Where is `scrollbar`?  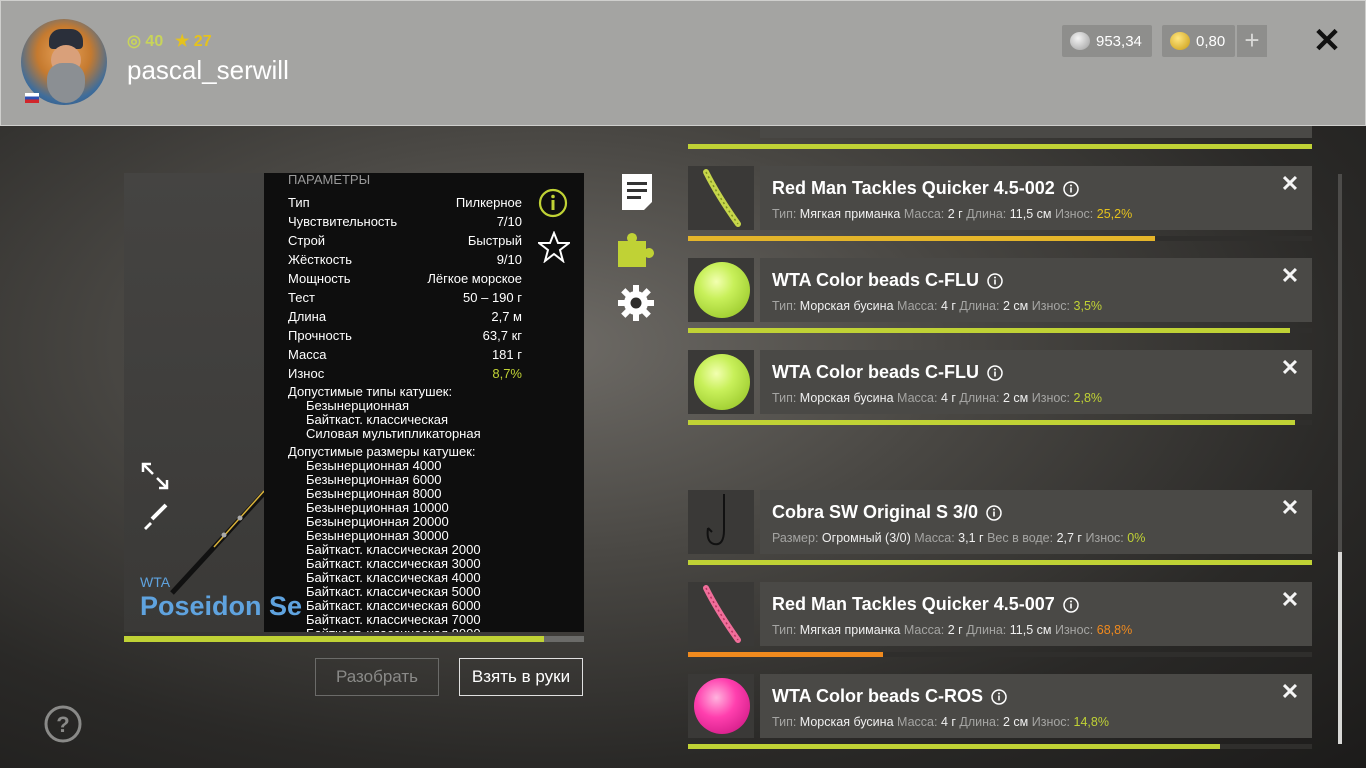
scrollbar is located at coordinates (1340, 459).